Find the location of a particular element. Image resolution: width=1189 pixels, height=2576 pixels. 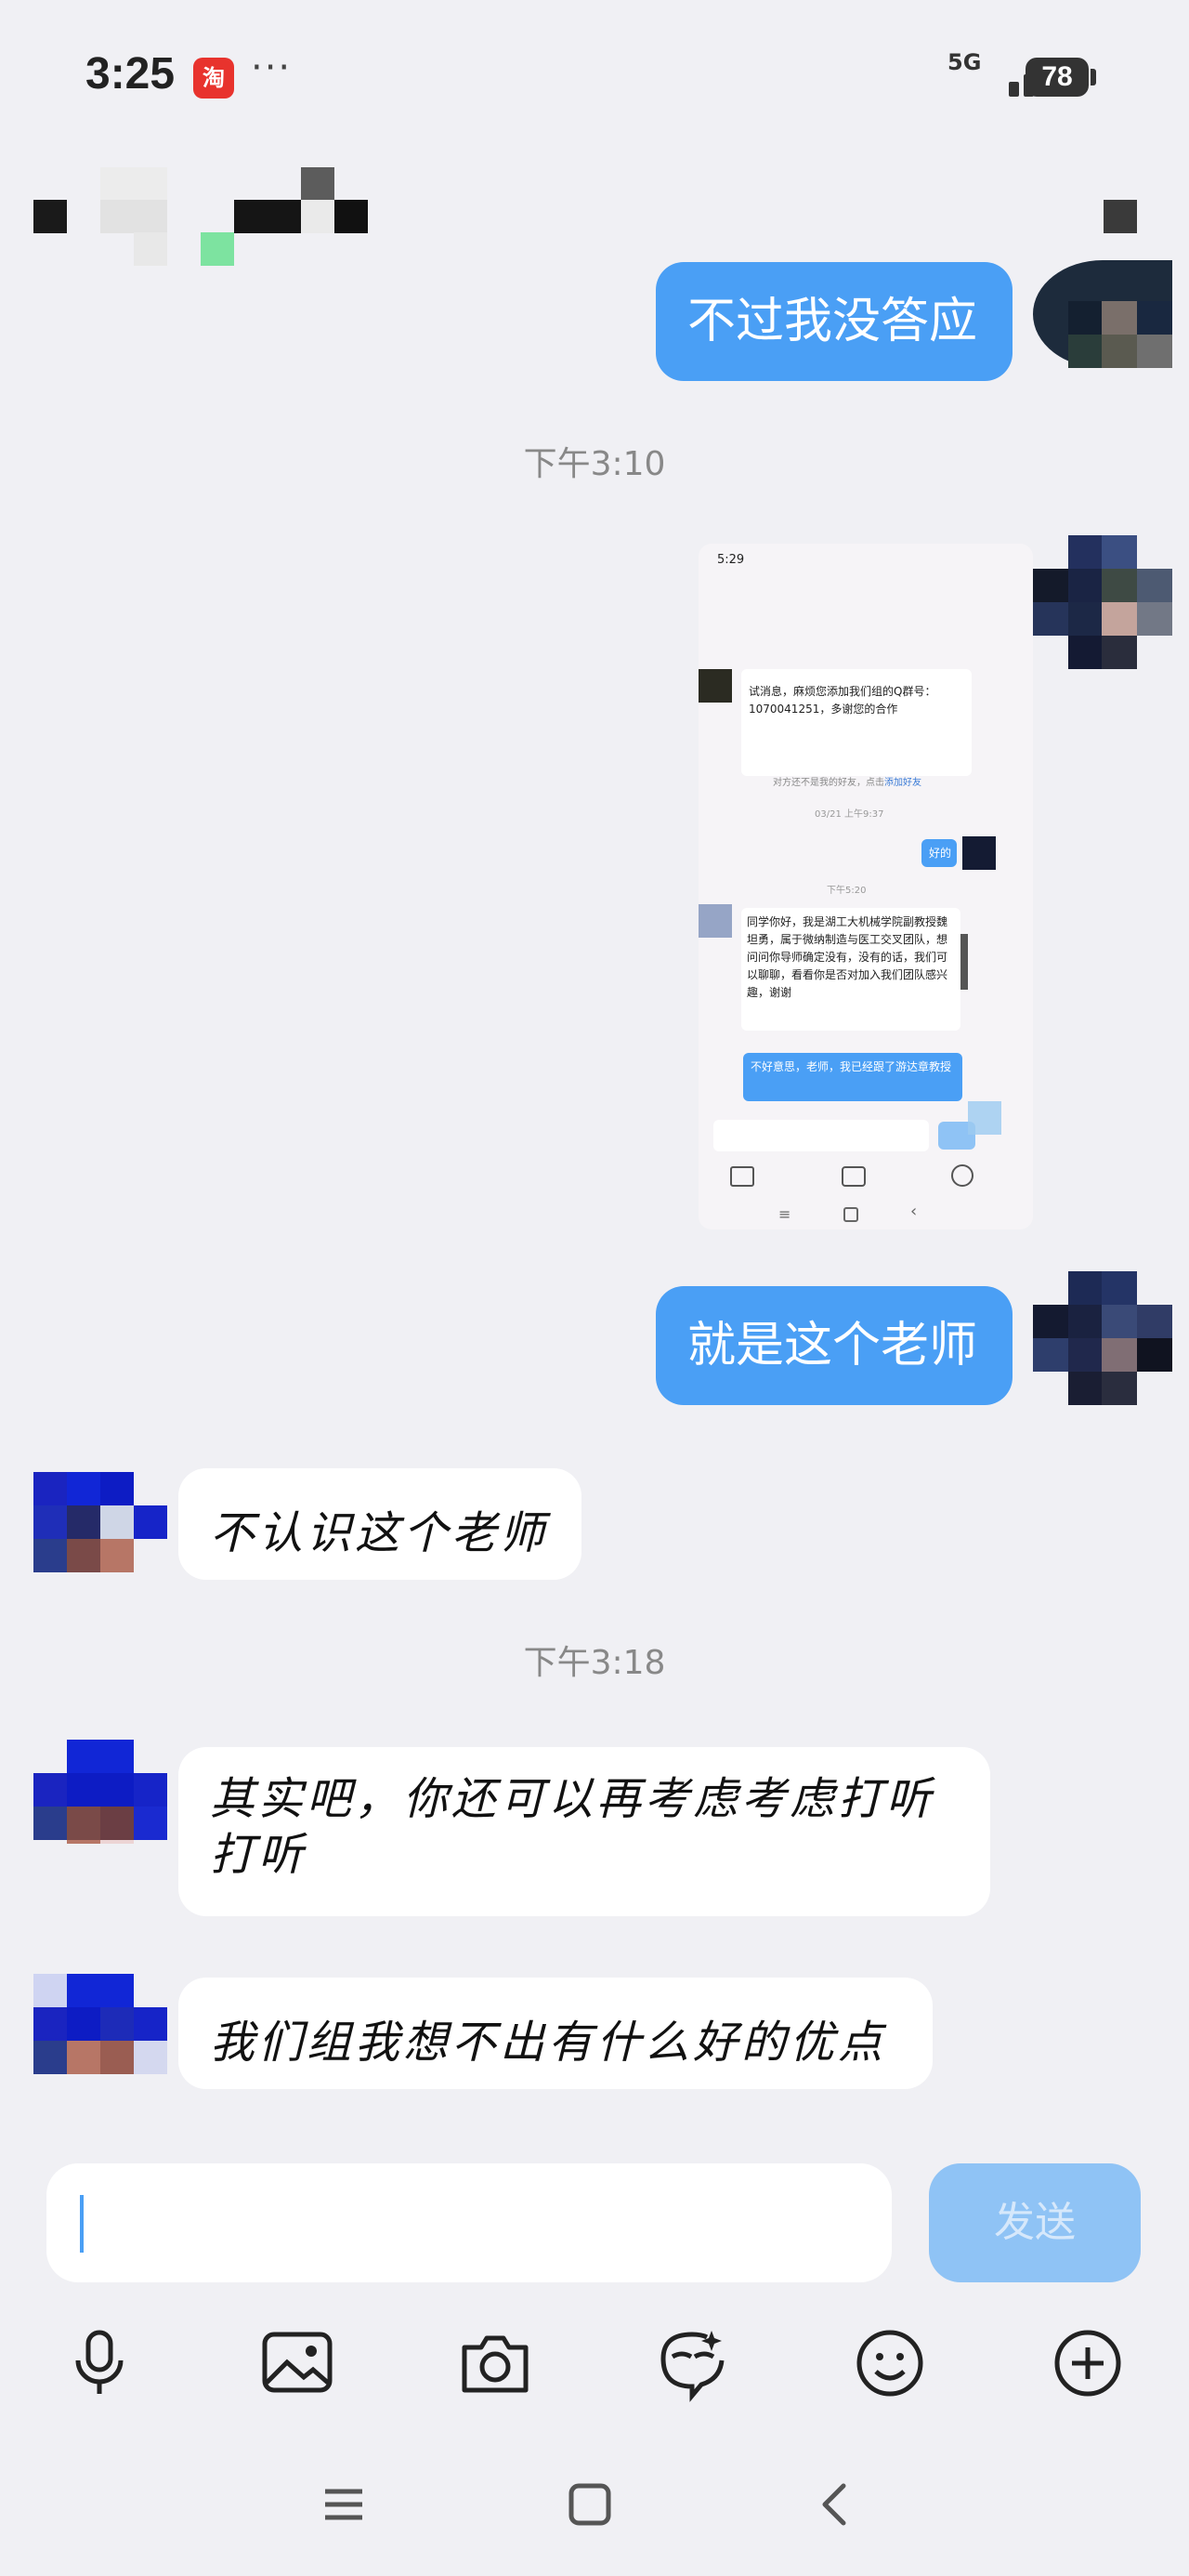

embedded-camera-icon is located at coordinates (854, 1176).